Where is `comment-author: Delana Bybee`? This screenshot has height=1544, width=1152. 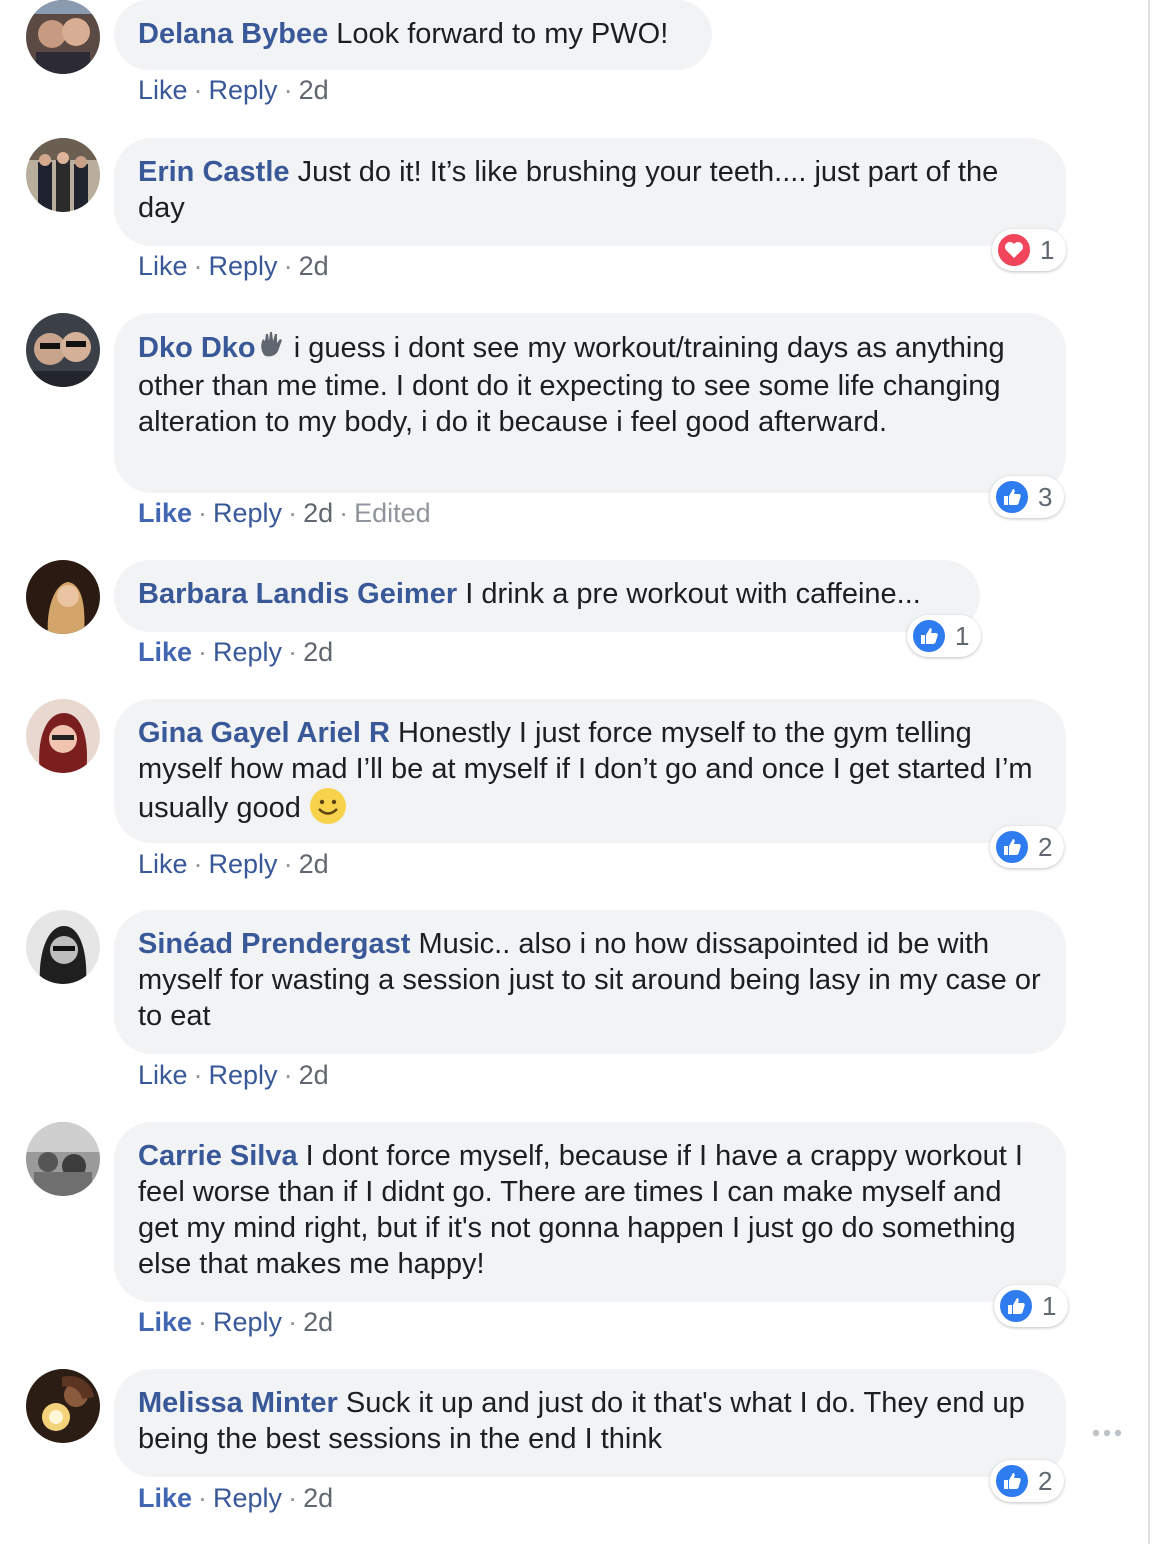
comment-author: Delana Bybee is located at coordinates (233, 34).